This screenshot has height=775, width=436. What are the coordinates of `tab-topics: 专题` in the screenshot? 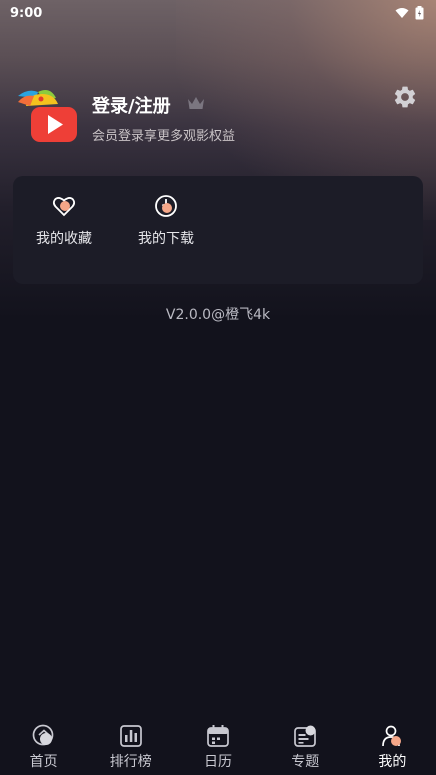 It's located at (305, 746).